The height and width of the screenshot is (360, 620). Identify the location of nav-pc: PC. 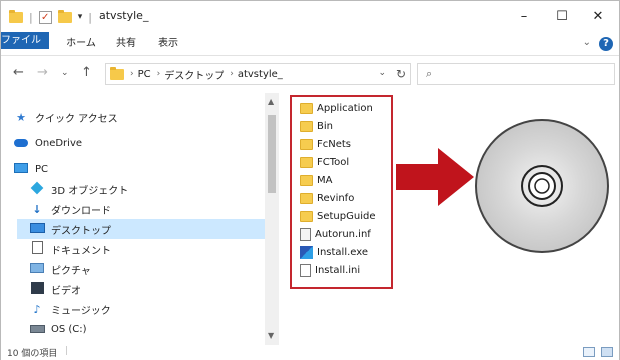
(30, 169).